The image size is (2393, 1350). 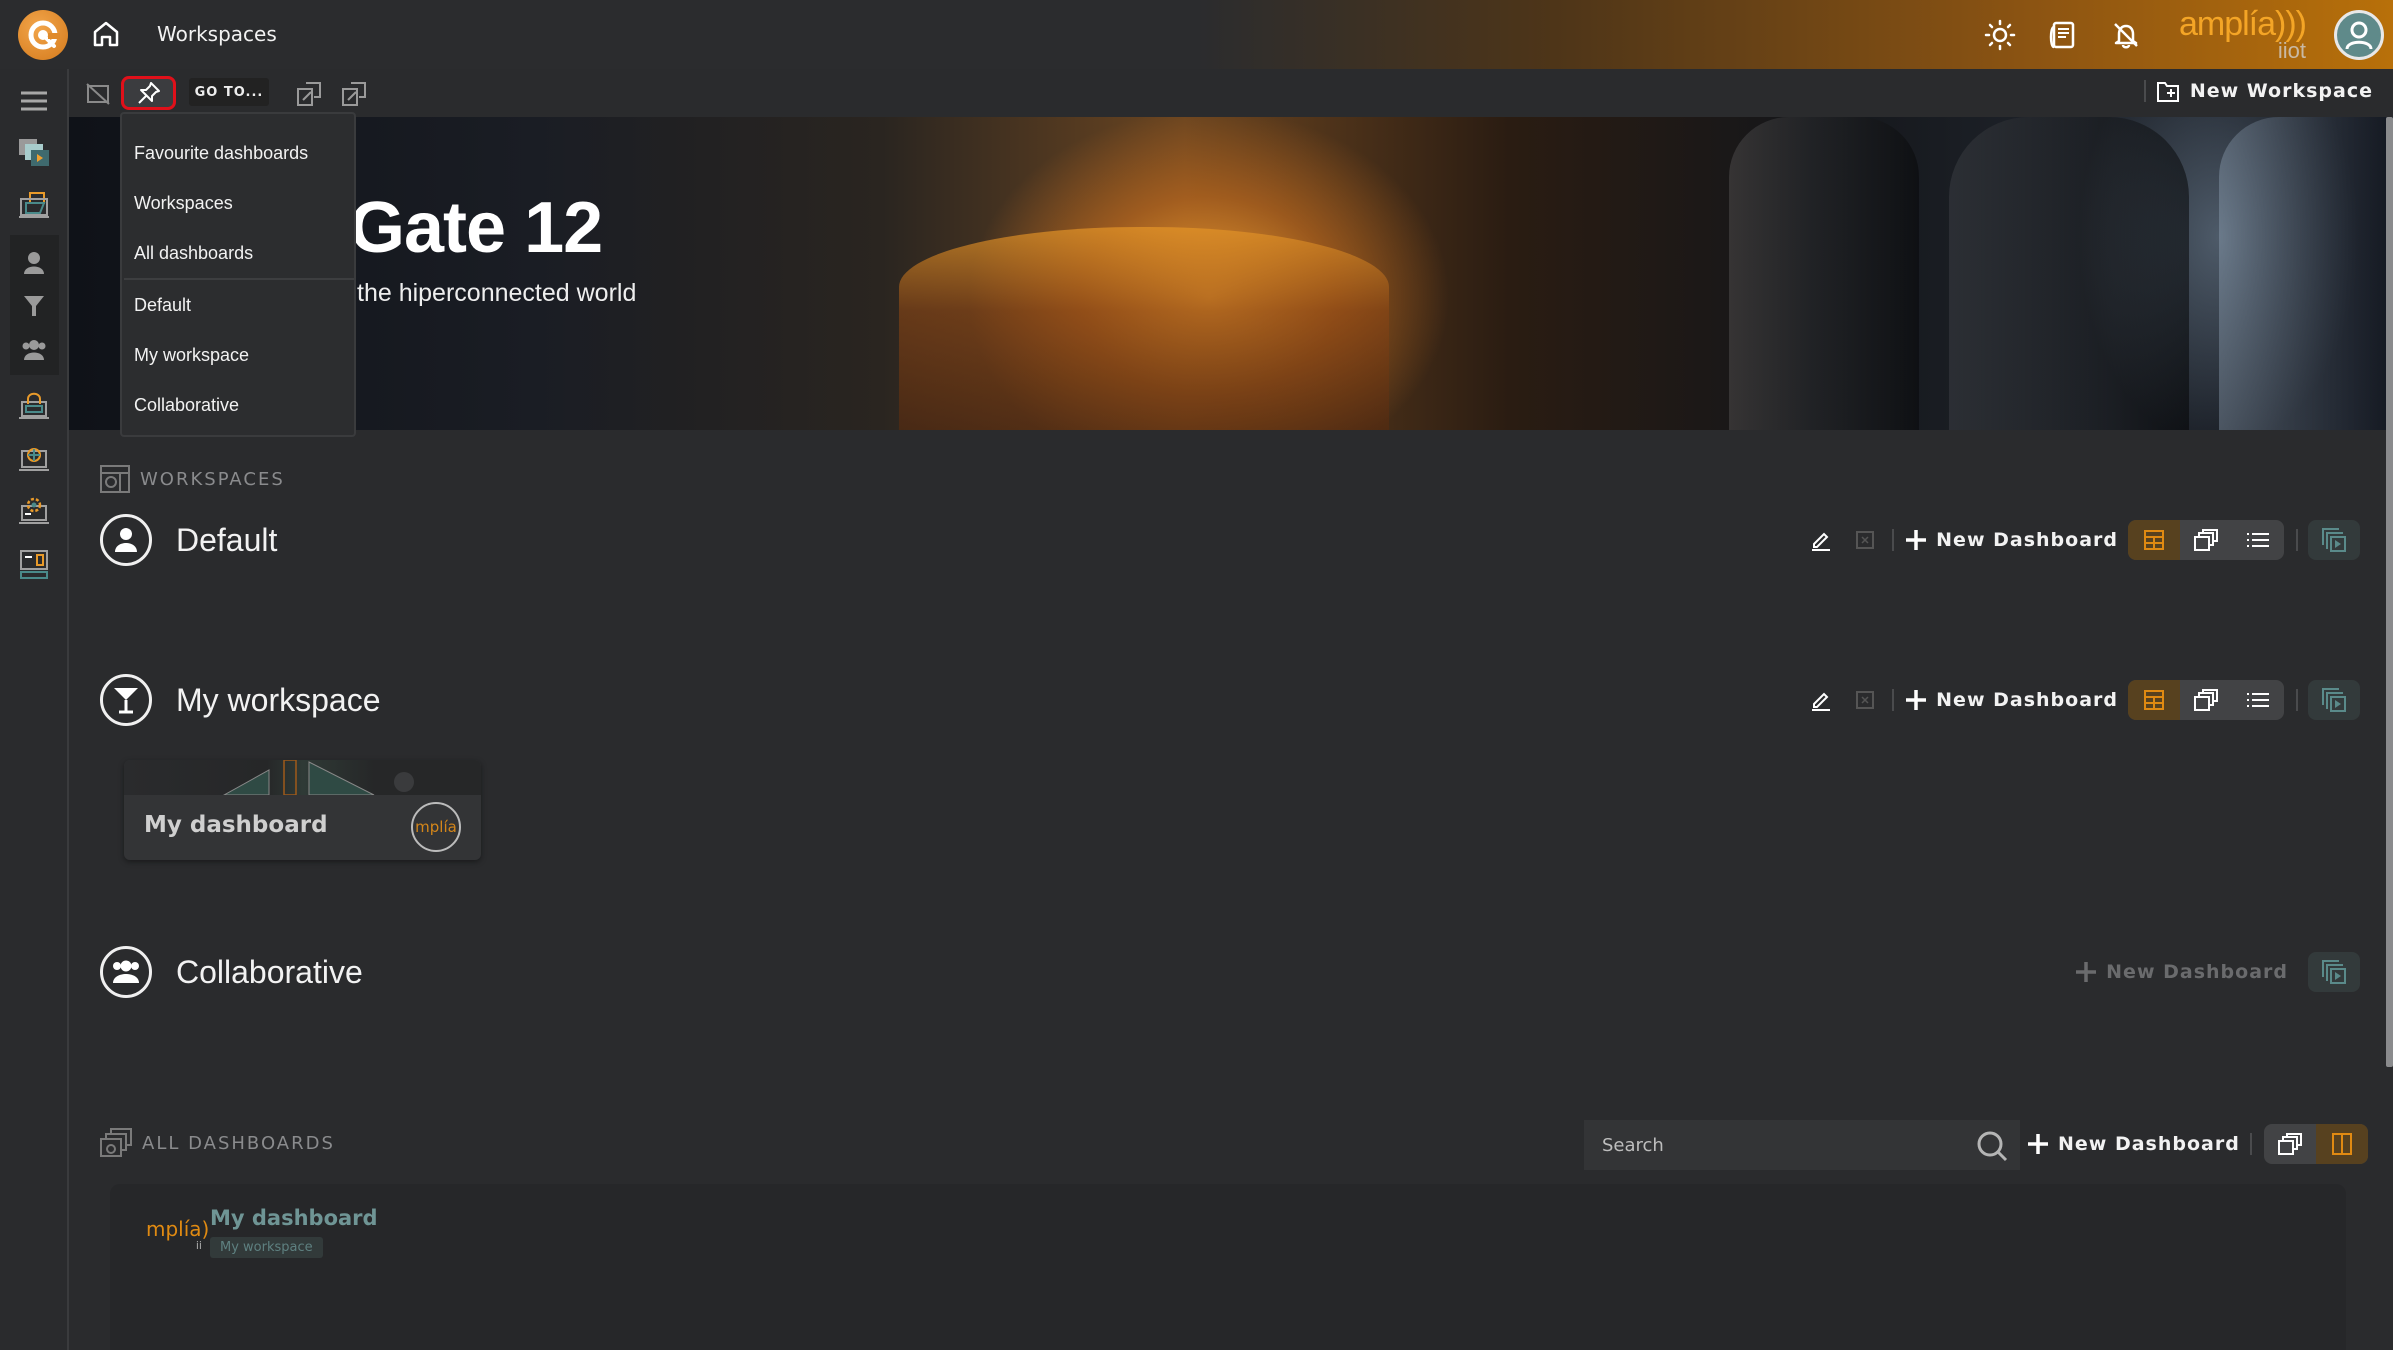 I want to click on dashboard-card: My dashboard mplía, so click(x=302, y=810).